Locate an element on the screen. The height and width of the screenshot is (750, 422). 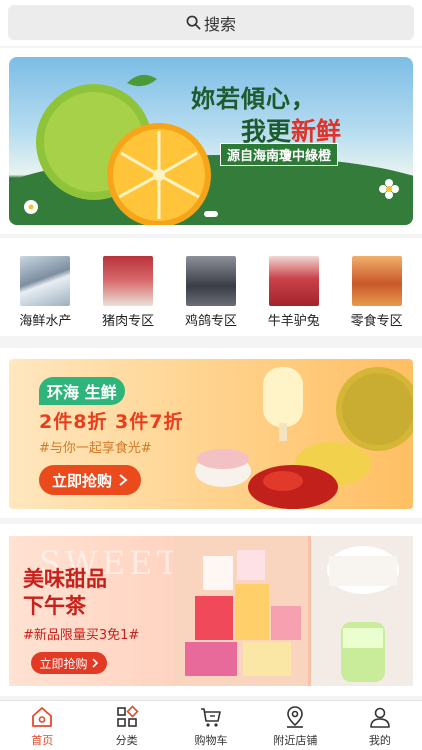
flower-icon is located at coordinates (389, 189).